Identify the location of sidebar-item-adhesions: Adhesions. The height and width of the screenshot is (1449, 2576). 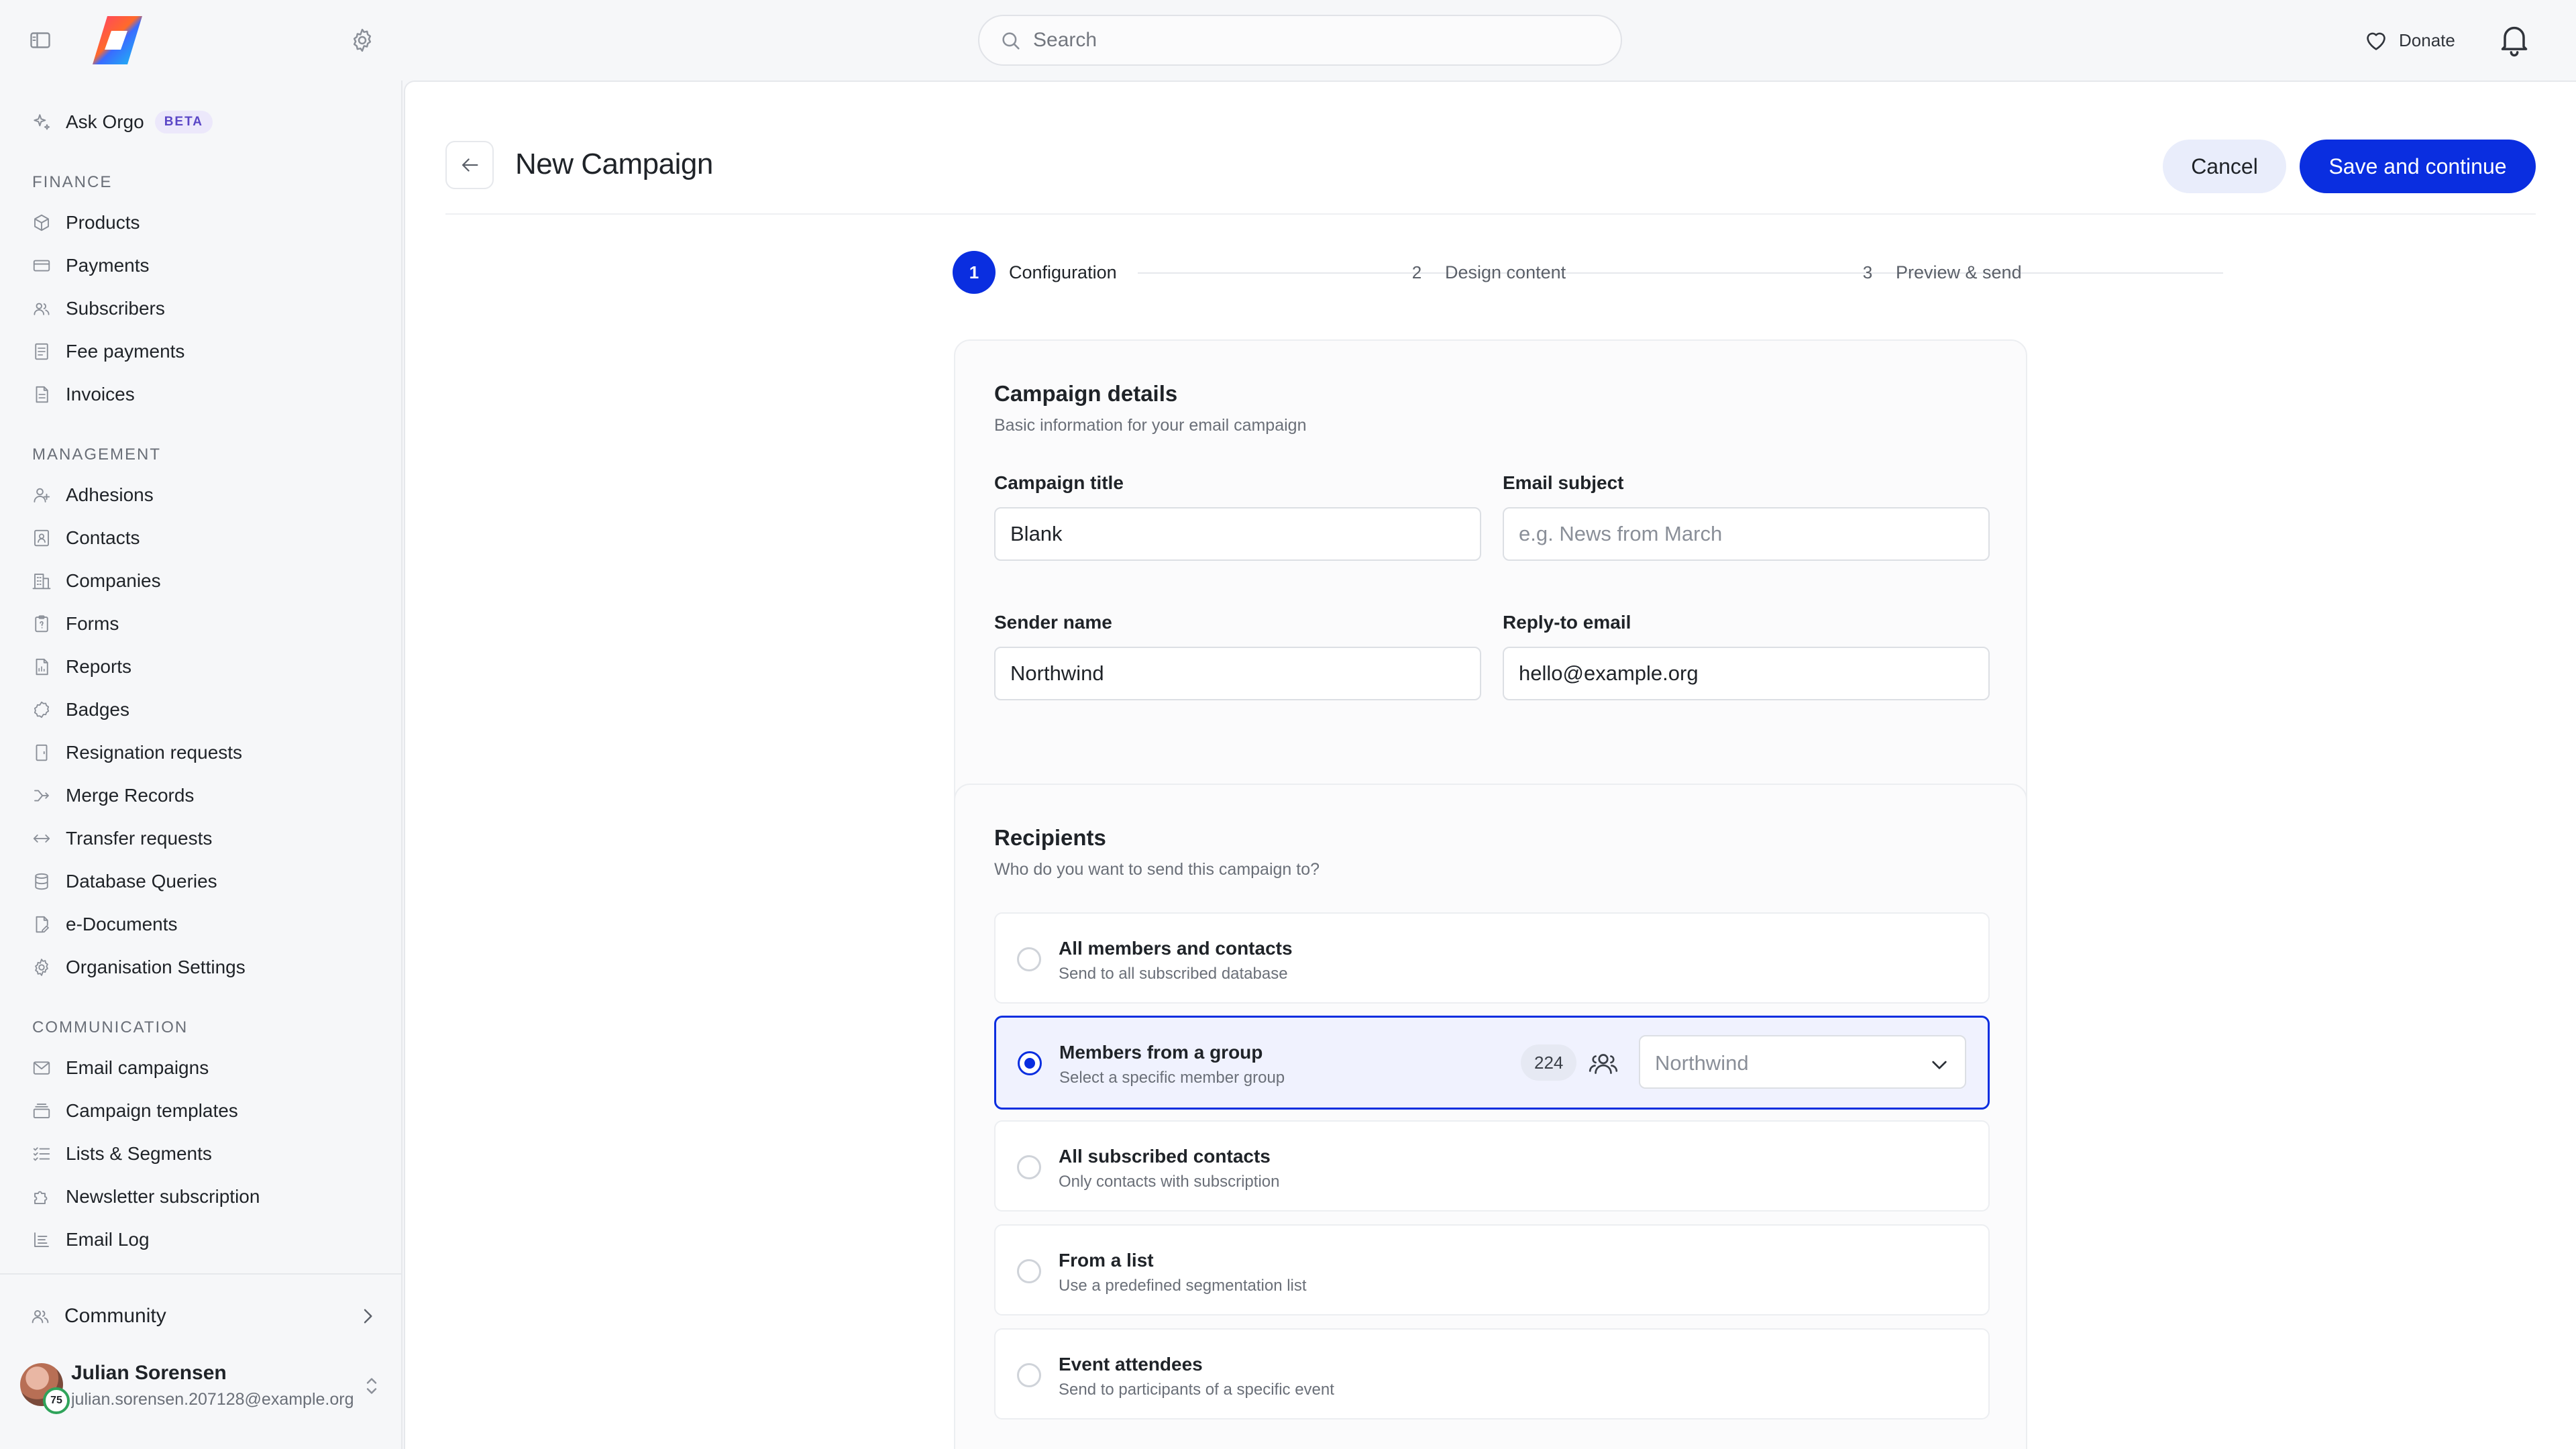
(92, 495).